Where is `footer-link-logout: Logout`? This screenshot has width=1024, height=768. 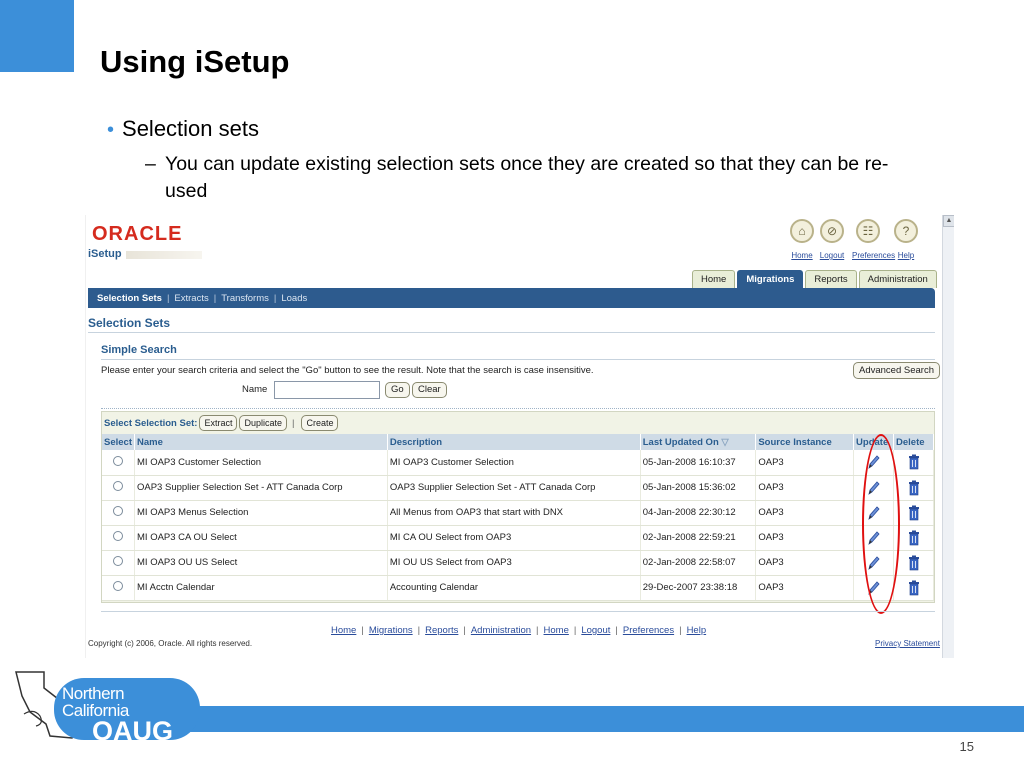 footer-link-logout: Logout is located at coordinates (595, 630).